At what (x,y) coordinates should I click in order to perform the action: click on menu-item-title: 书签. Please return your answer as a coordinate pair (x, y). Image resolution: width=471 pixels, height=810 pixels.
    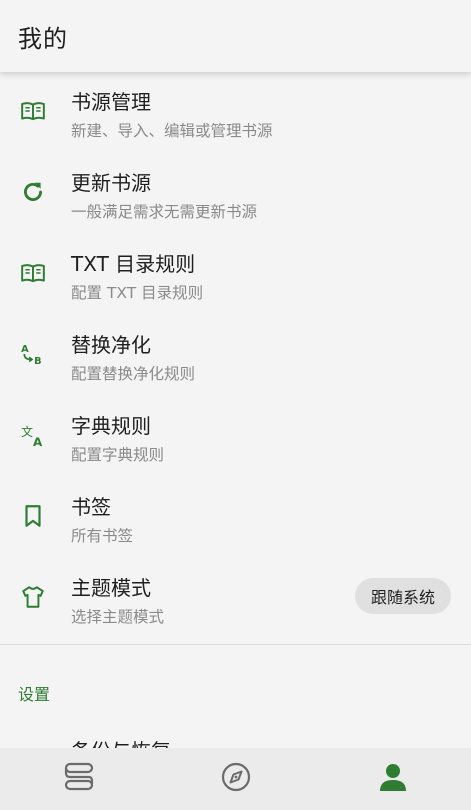
    Looking at the image, I should click on (91, 507).